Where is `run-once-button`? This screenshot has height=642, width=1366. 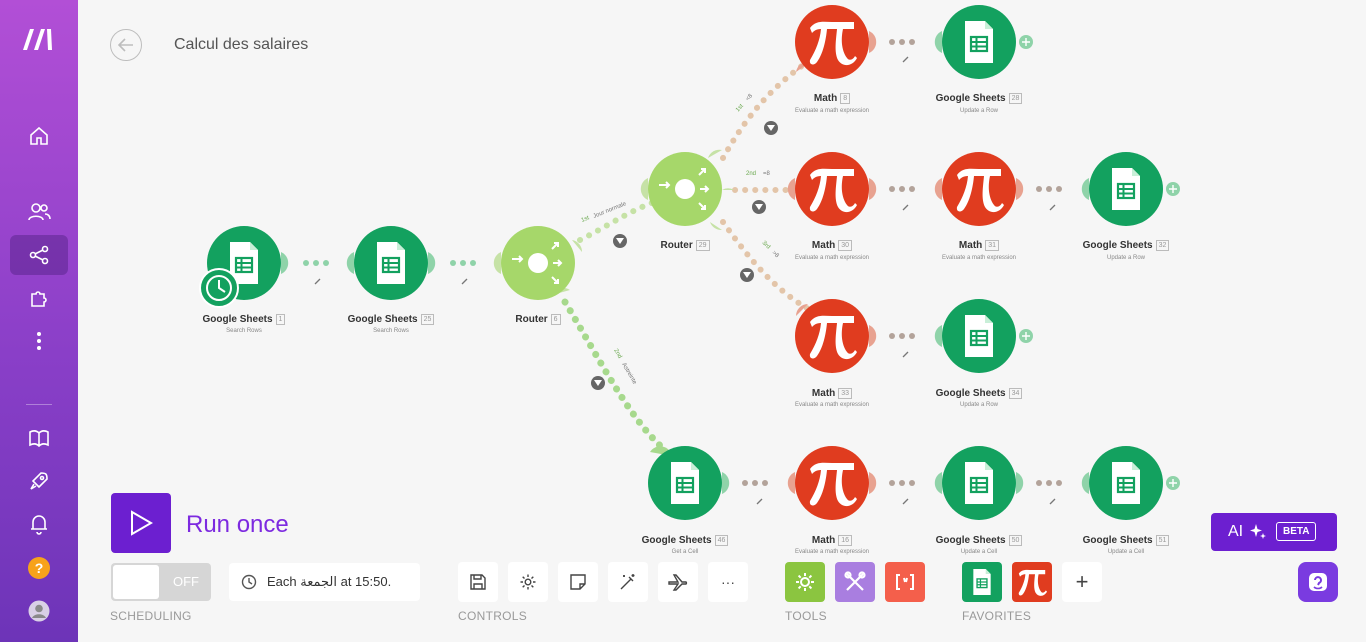
run-once-button is located at coordinates (141, 523).